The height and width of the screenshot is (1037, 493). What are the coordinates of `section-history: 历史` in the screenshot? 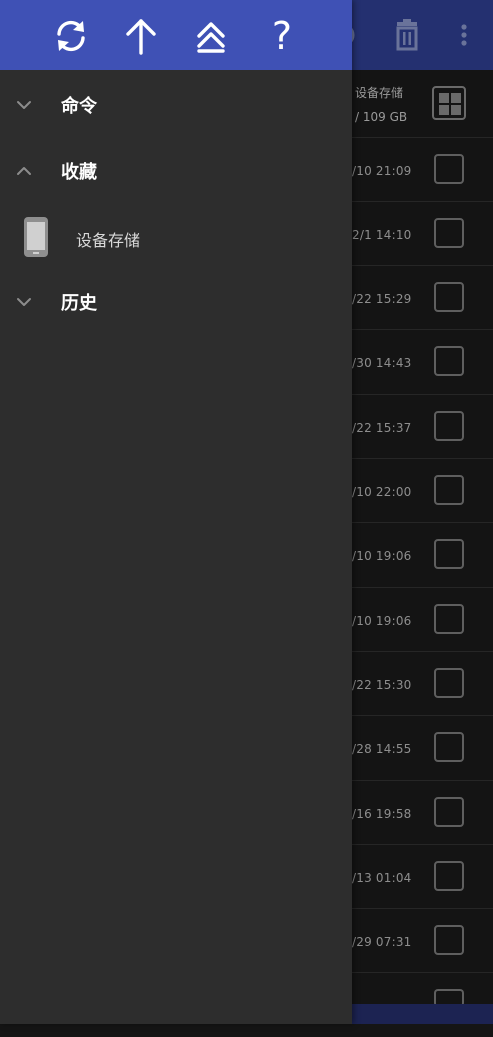 It's located at (176, 302).